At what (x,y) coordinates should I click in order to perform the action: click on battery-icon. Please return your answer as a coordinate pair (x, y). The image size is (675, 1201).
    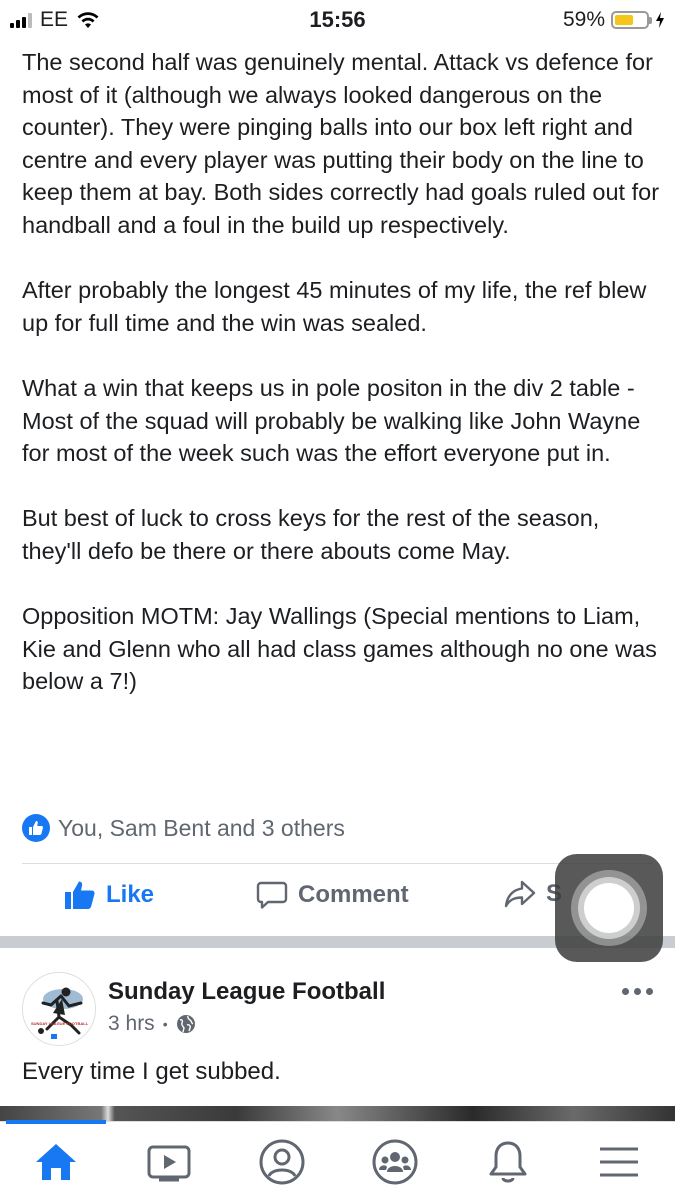
    Looking at the image, I should click on (631, 20).